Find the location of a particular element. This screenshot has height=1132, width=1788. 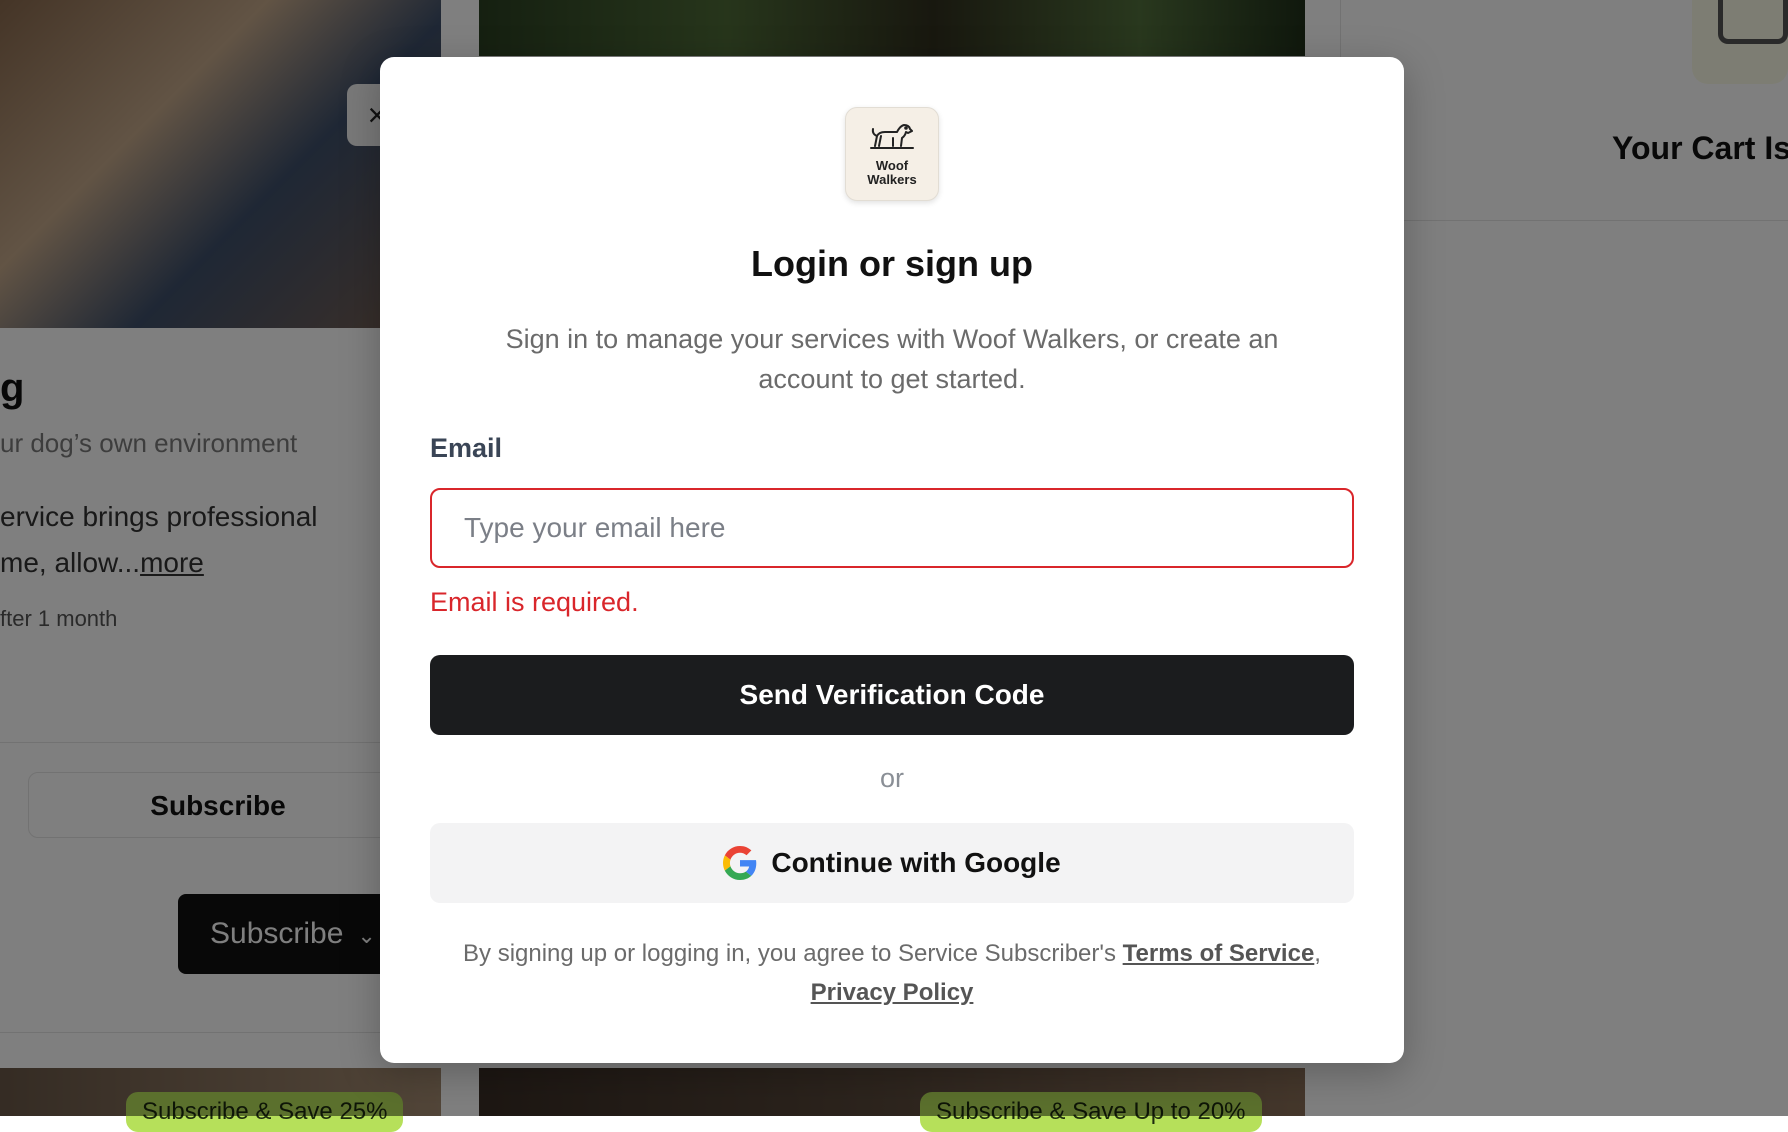

send-verification-code-button: Send Verification Code is located at coordinates (892, 695).